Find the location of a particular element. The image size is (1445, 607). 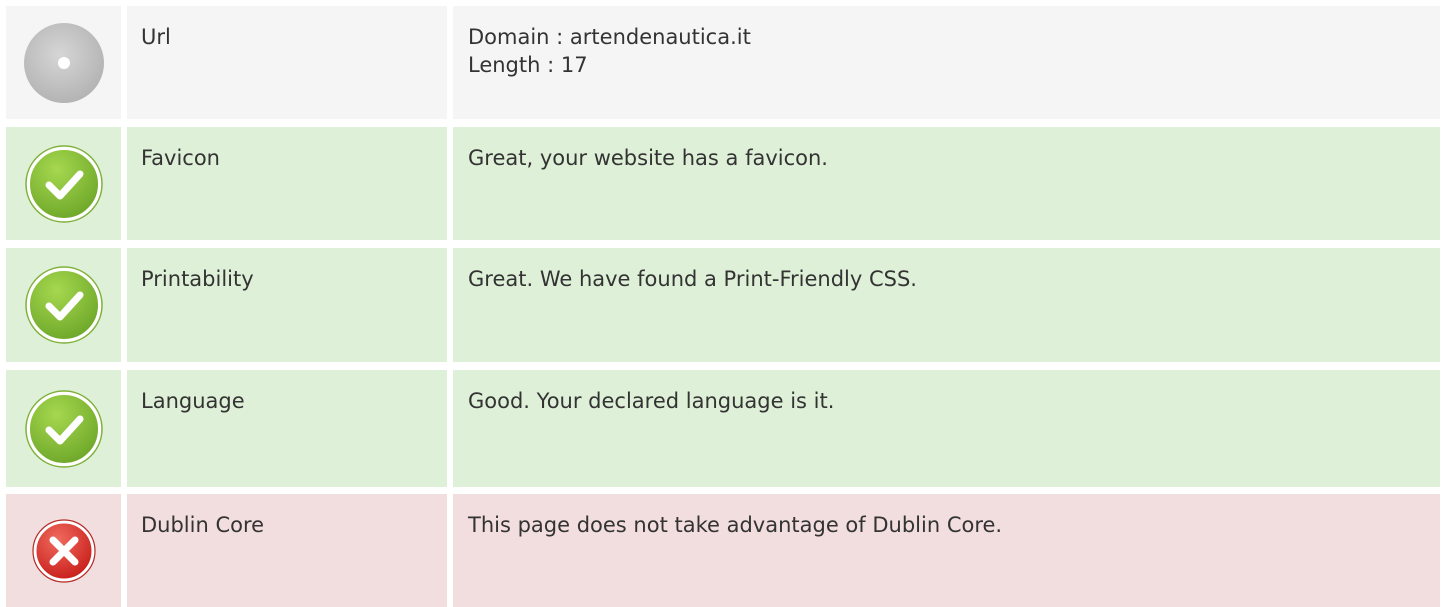

cross-icon is located at coordinates (63, 550).